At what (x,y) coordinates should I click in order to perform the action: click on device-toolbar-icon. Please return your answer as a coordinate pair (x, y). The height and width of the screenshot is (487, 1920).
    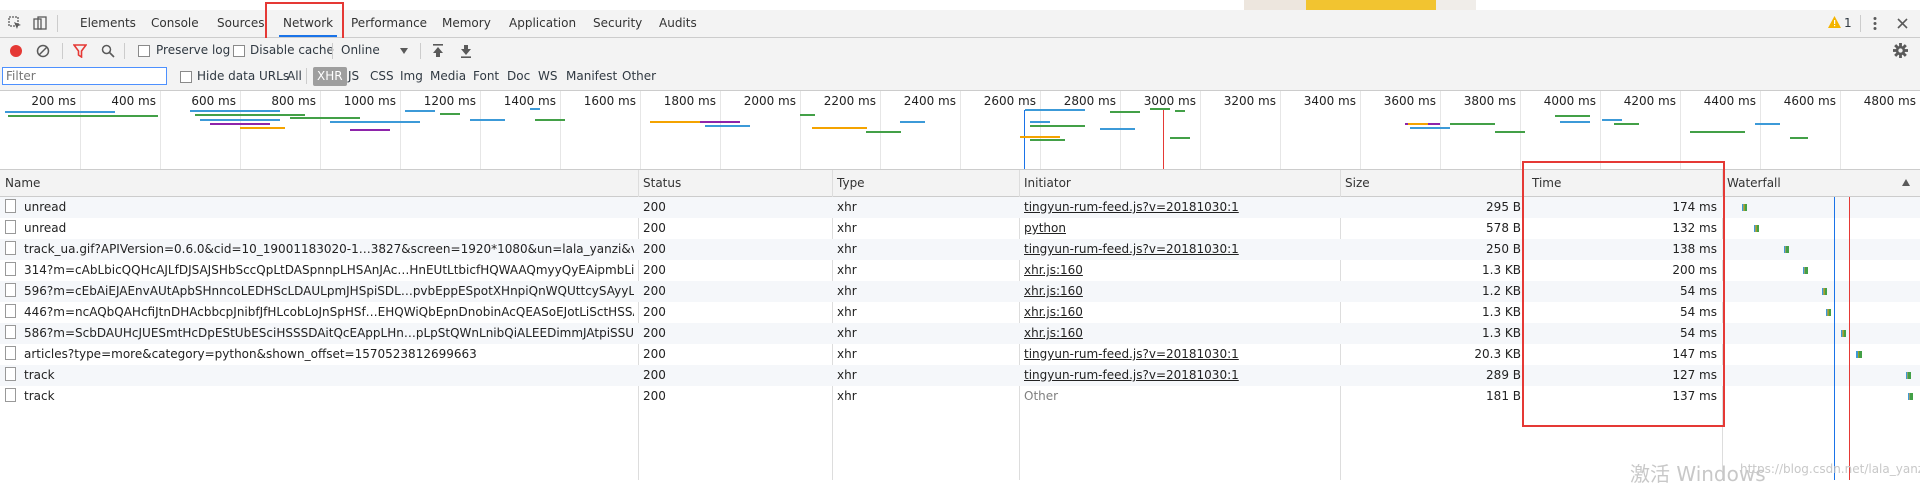
    Looking at the image, I should click on (40, 23).